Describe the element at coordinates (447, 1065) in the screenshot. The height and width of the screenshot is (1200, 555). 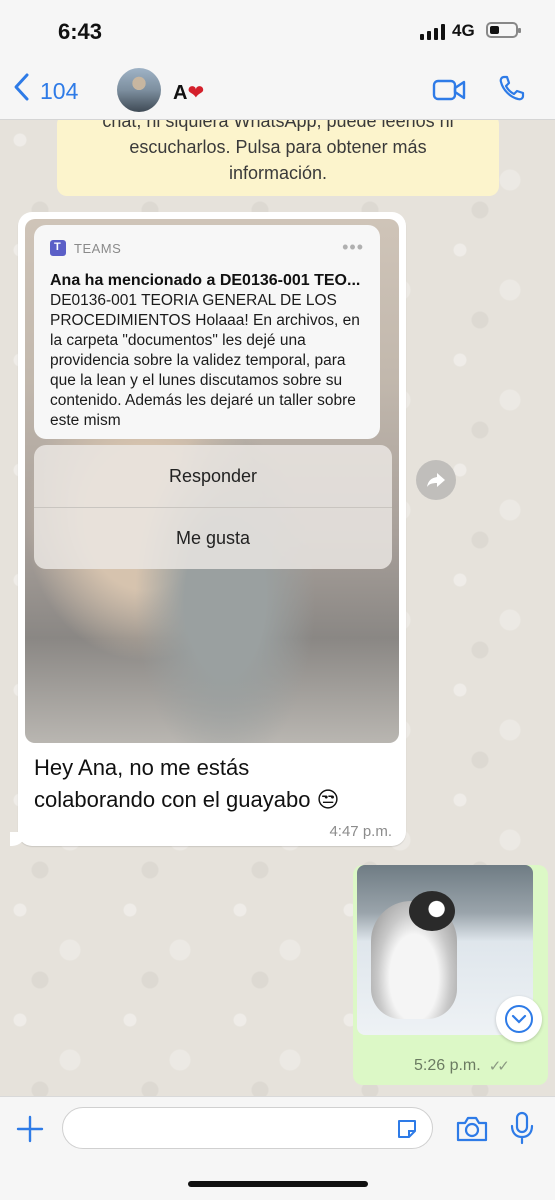
I see `message-time: 5:26 p.m.` at that location.